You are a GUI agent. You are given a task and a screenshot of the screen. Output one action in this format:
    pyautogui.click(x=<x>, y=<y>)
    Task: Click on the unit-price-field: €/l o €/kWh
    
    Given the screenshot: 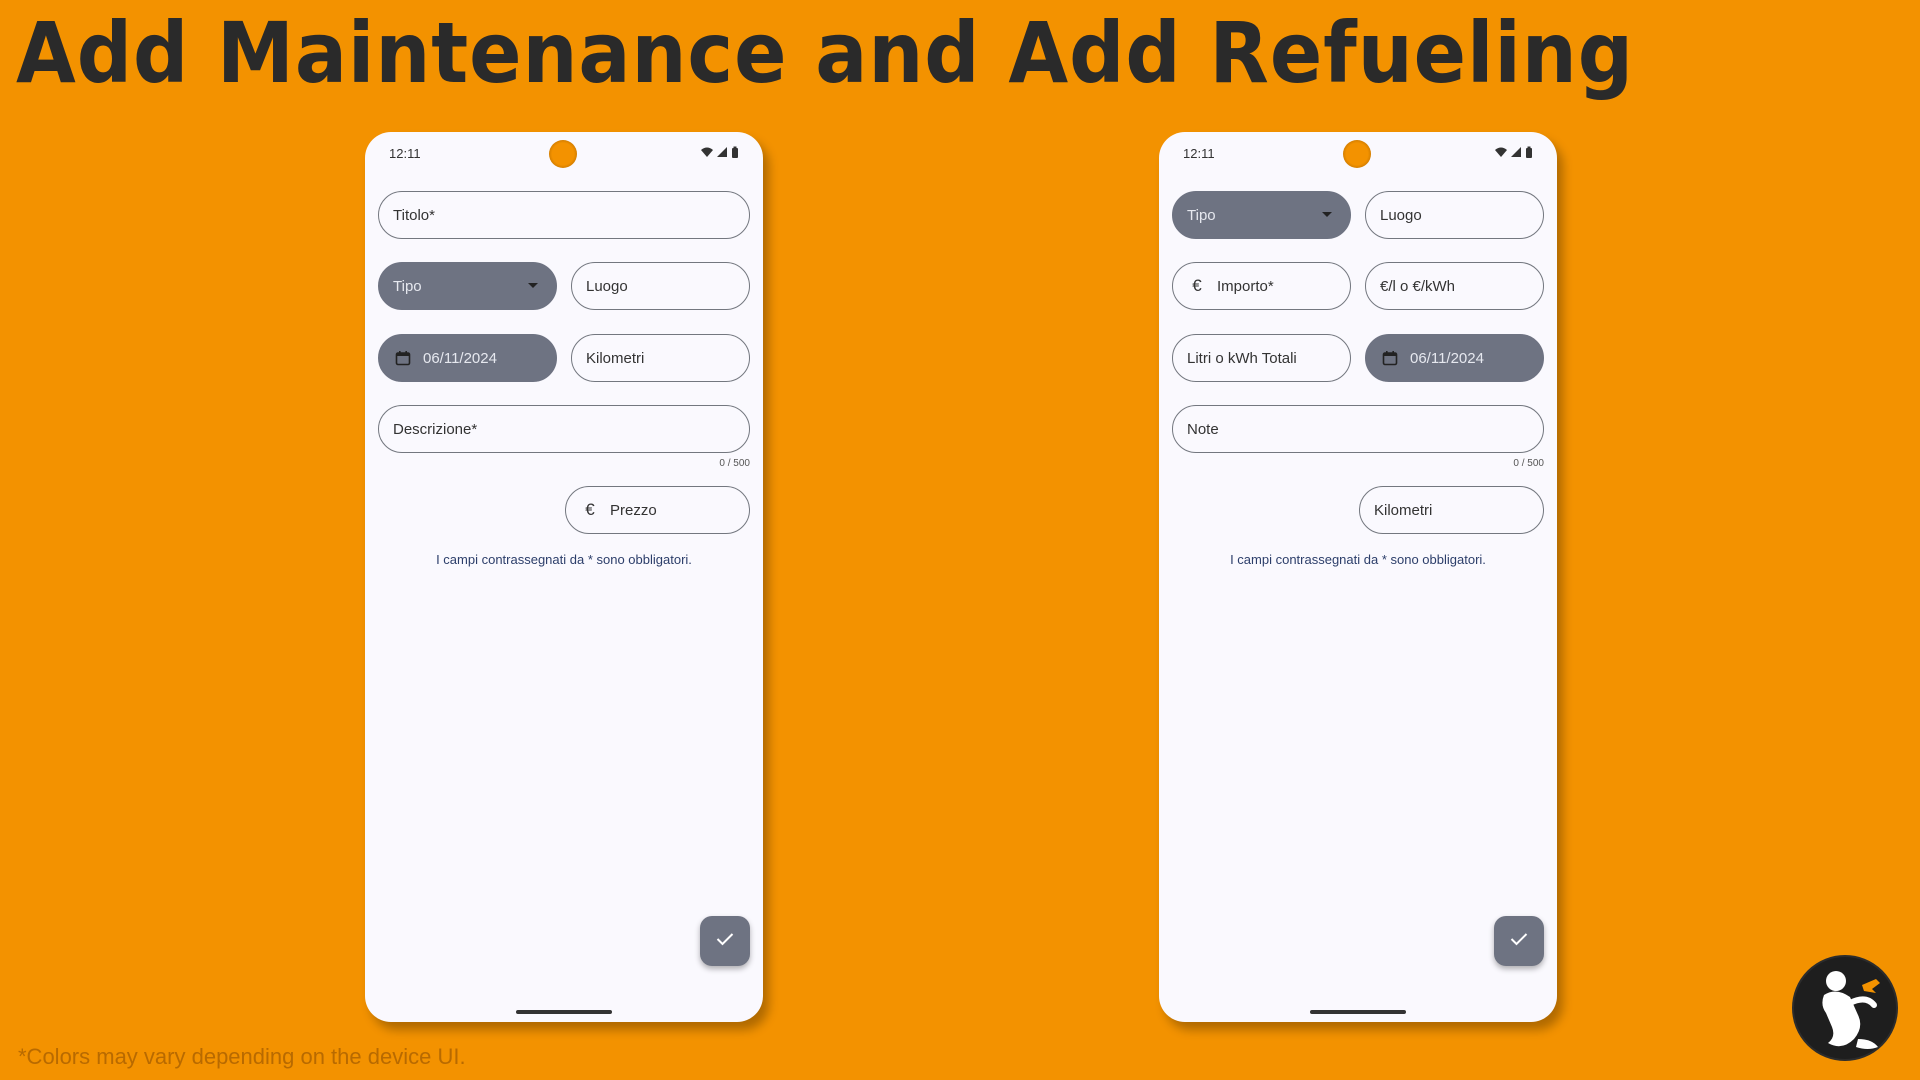 What is the action you would take?
    pyautogui.click(x=1454, y=286)
    